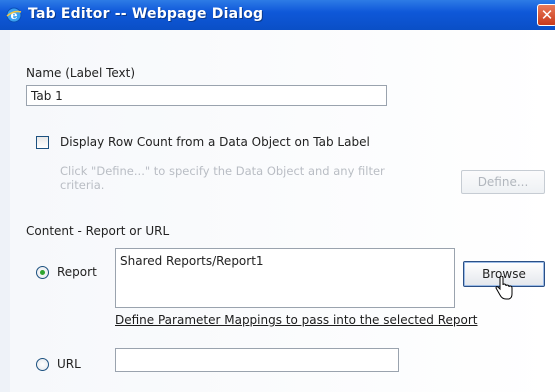  Describe the element at coordinates (146, 14) in the screenshot. I see `window-title: Tab Editor -- Webpage Dialog` at that location.